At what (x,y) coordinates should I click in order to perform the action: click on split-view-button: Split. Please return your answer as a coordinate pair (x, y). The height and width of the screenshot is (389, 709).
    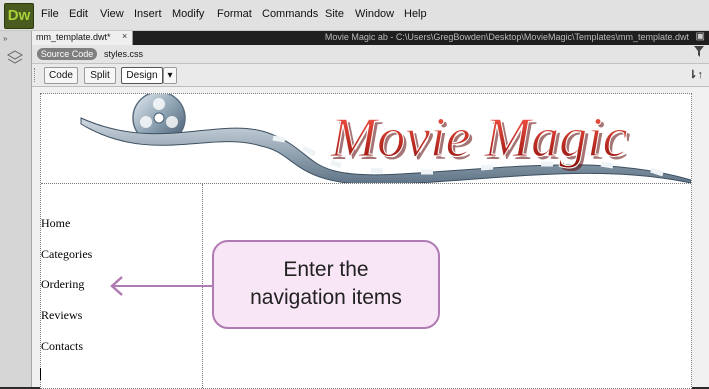
    Looking at the image, I should click on (100, 75).